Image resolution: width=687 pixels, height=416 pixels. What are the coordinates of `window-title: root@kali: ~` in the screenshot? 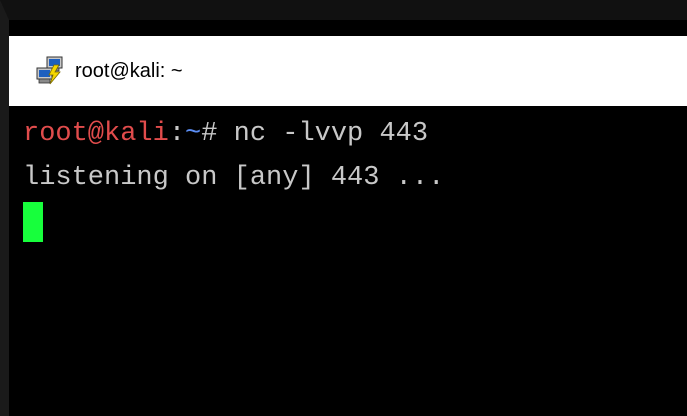 It's located at (129, 70).